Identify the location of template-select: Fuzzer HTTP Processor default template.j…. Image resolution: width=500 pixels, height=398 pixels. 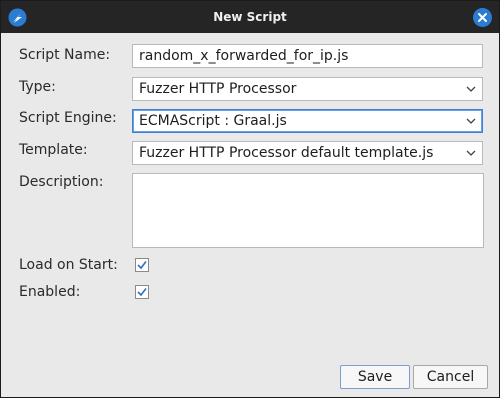
(307, 153).